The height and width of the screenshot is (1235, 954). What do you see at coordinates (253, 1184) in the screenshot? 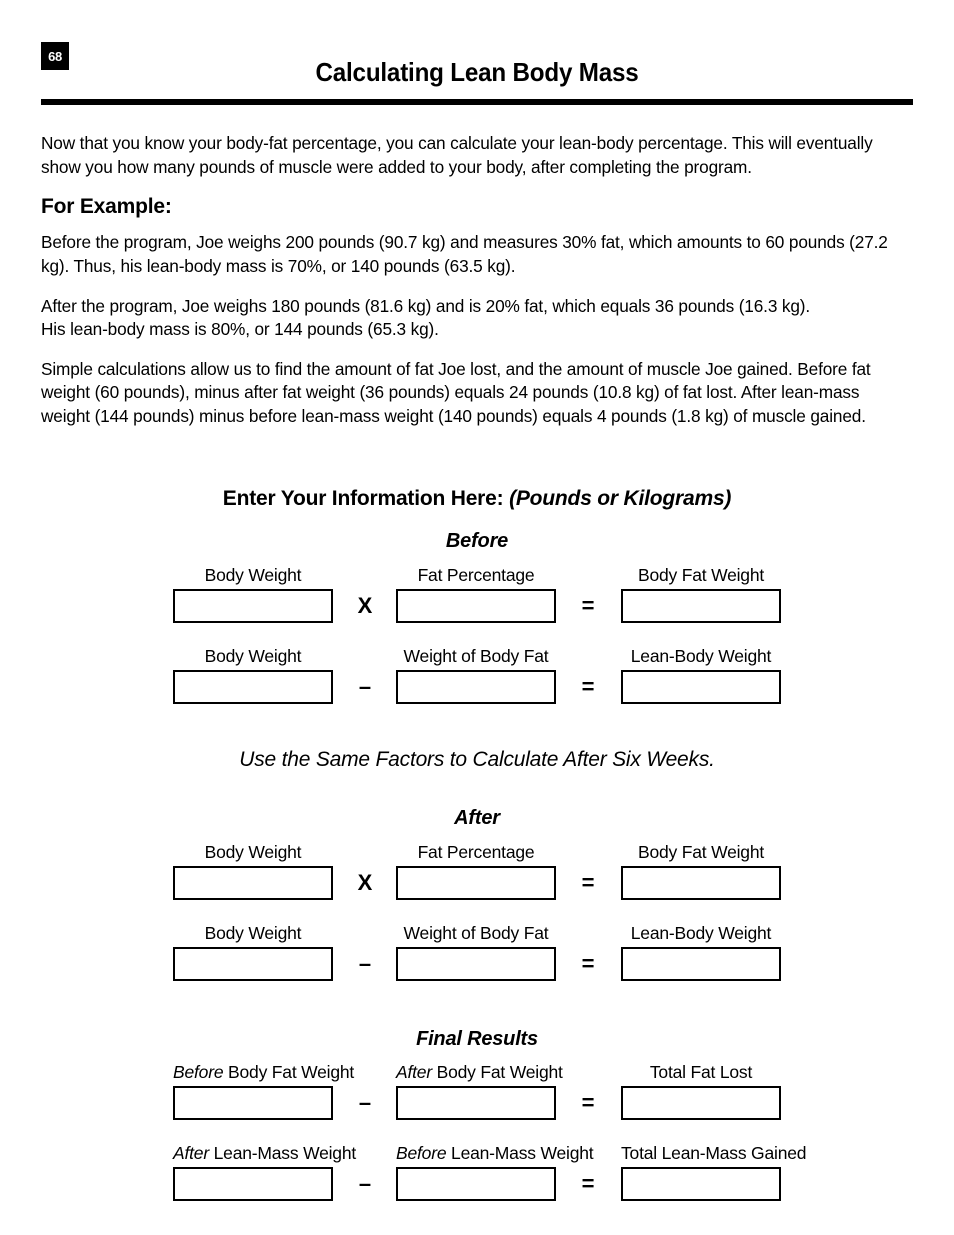
I see `final-after-lean-mass-weight-input` at bounding box center [253, 1184].